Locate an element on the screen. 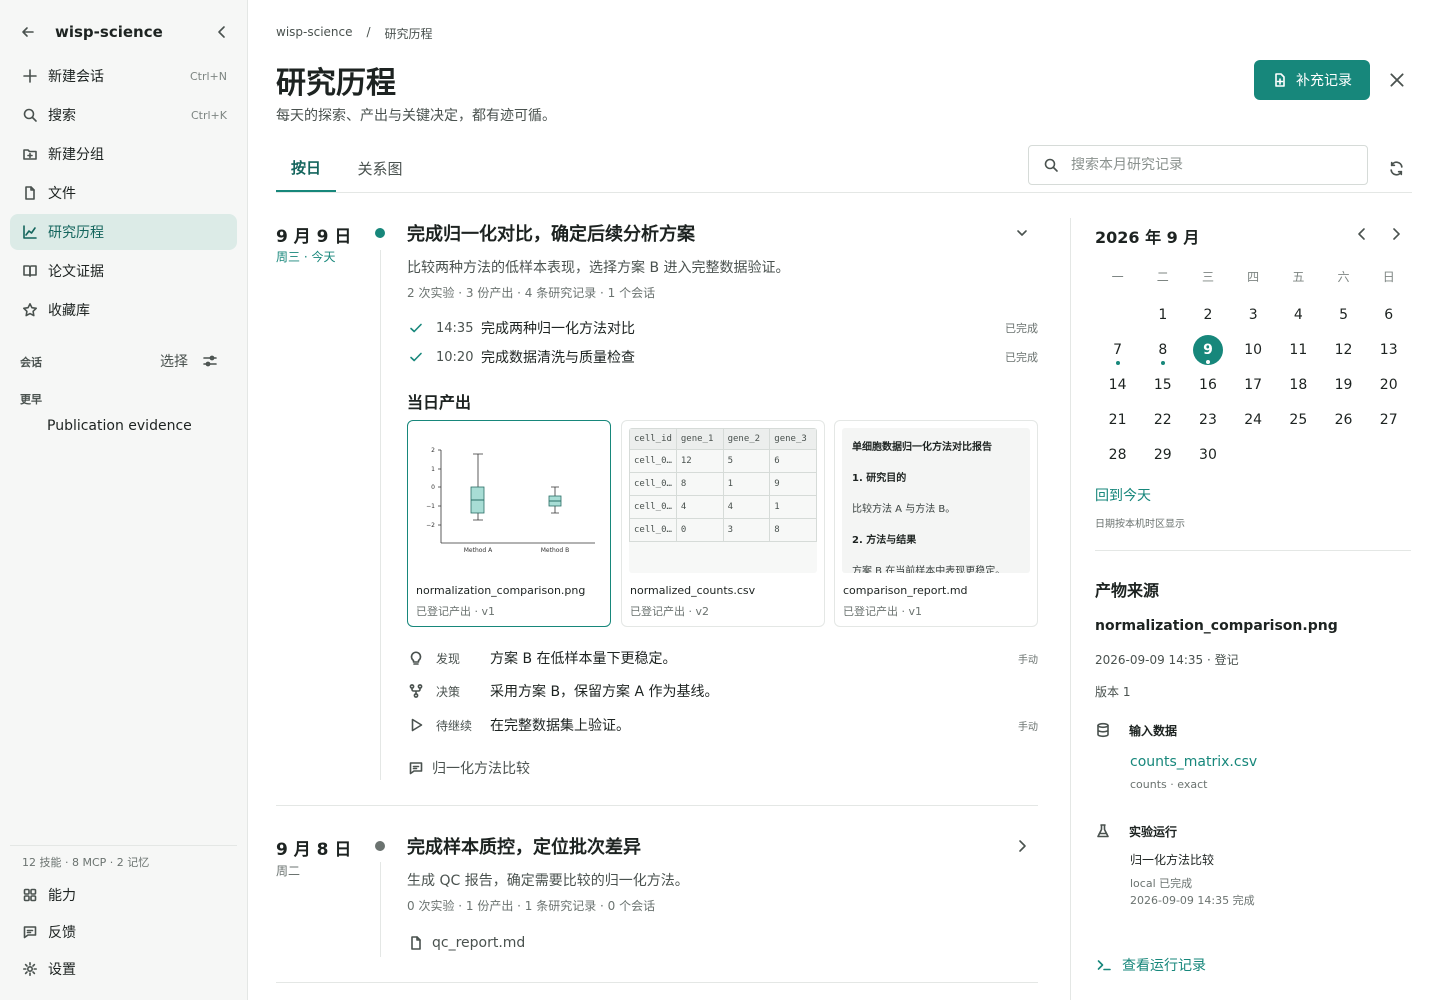  md-heading: 单细胞数据归一化方法对比报告 is located at coordinates (922, 447).